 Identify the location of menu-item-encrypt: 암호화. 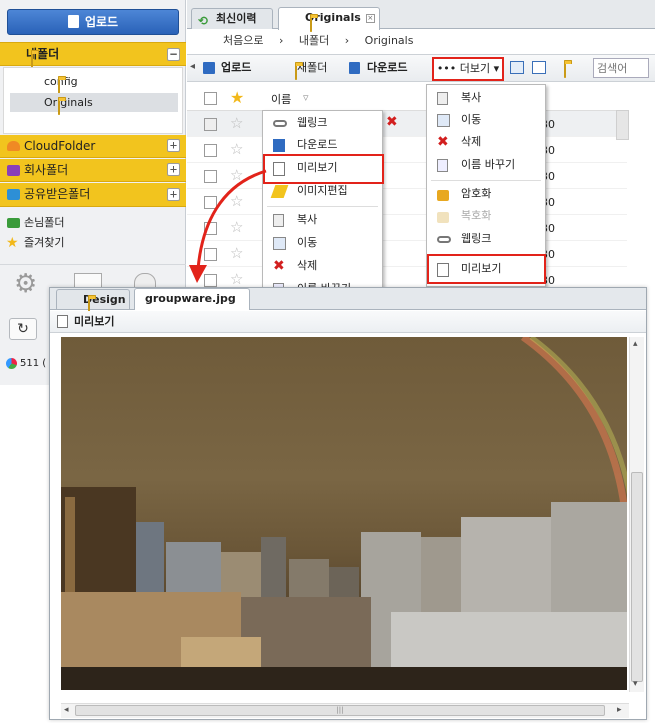
(486, 194).